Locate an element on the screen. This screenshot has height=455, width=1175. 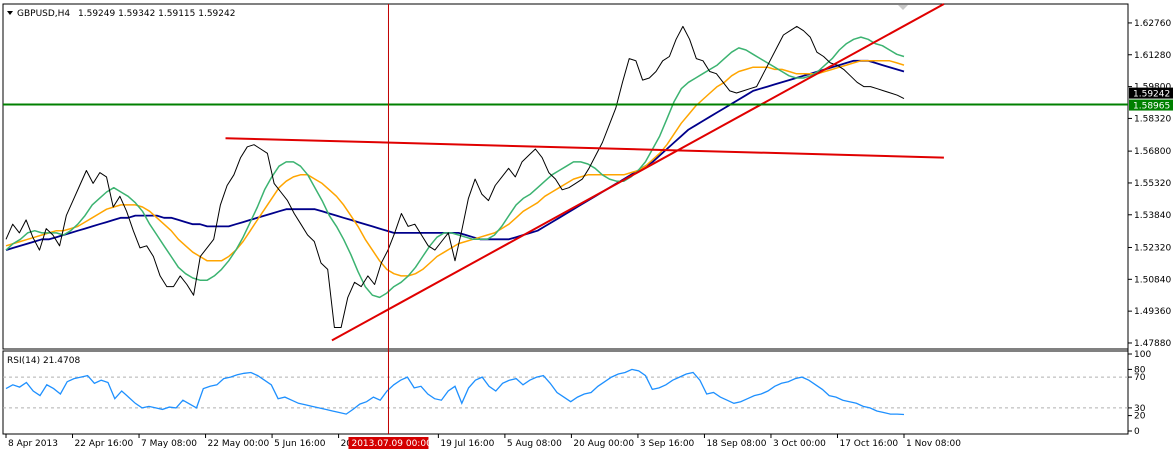
current-price-tag: 1.59242 is located at coordinates (1151, 93).